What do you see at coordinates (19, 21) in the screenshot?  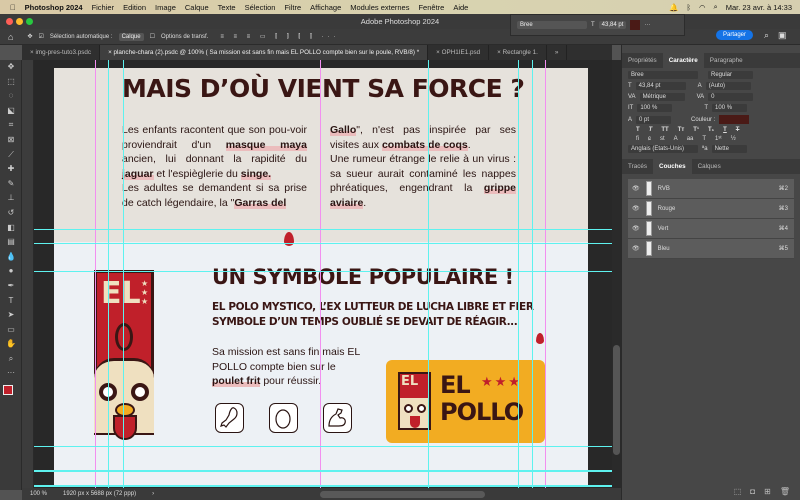 I see `minimize-window-button` at bounding box center [19, 21].